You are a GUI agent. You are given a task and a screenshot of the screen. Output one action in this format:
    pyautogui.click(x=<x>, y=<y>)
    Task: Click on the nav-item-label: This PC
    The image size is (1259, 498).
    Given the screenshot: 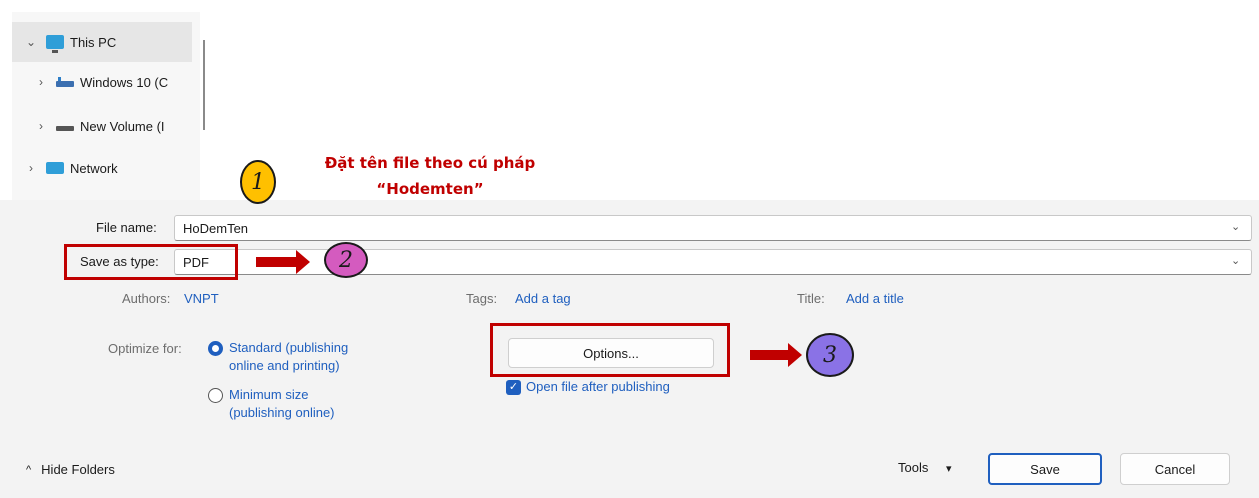 What is the action you would take?
    pyautogui.click(x=93, y=42)
    